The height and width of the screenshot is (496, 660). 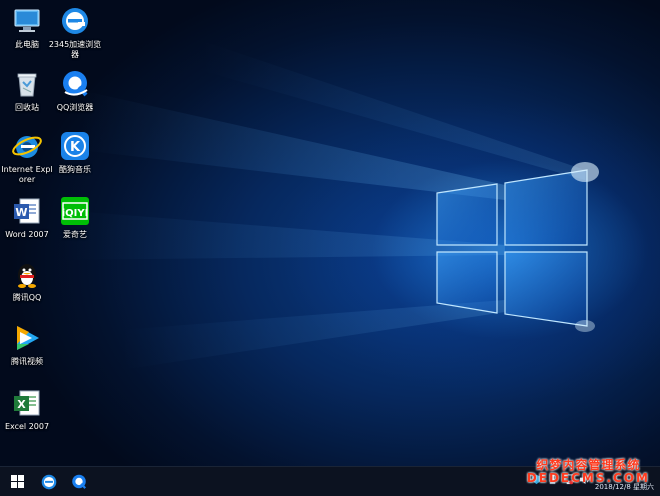 What do you see at coordinates (27, 20) in the screenshot?
I see `computer-icon` at bounding box center [27, 20].